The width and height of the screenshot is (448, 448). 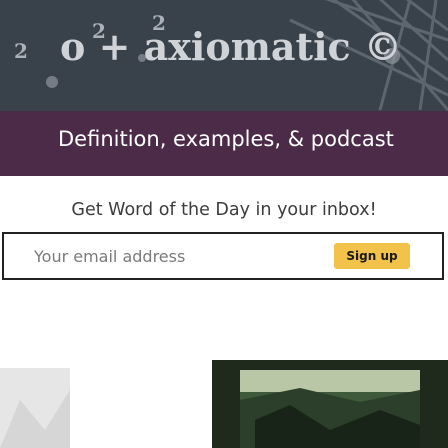 I want to click on signup-button: Sign up, so click(x=372, y=256).